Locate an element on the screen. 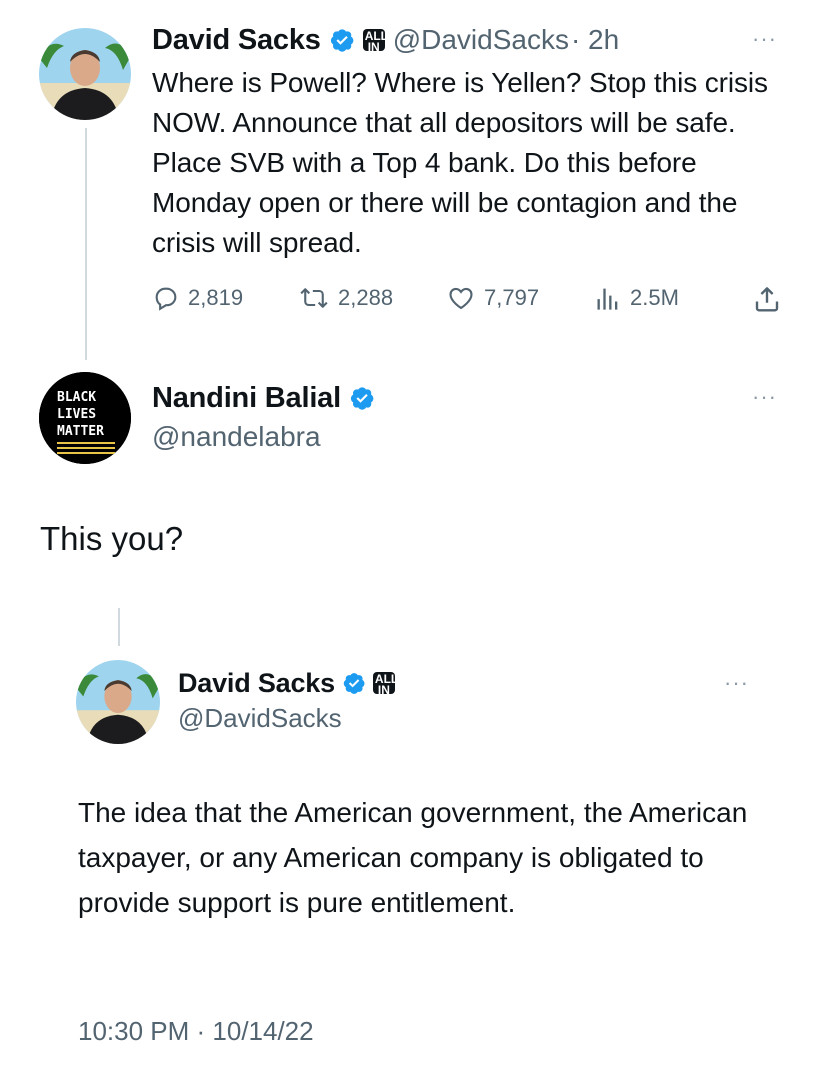 The image size is (828, 1070). avatar-david-sacks-quoted is located at coordinates (118, 702).